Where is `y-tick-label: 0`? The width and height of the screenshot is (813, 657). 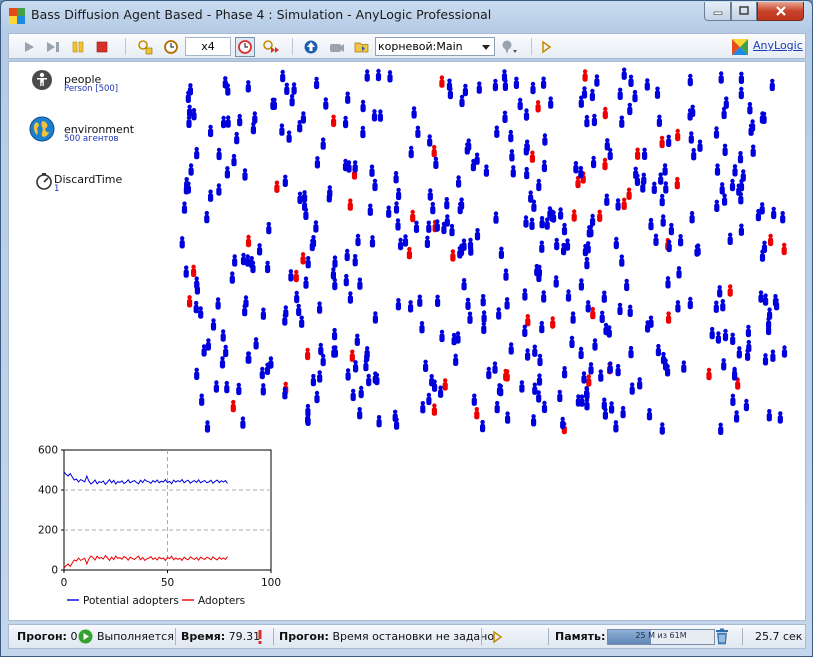
y-tick-label: 0 is located at coordinates (54, 571).